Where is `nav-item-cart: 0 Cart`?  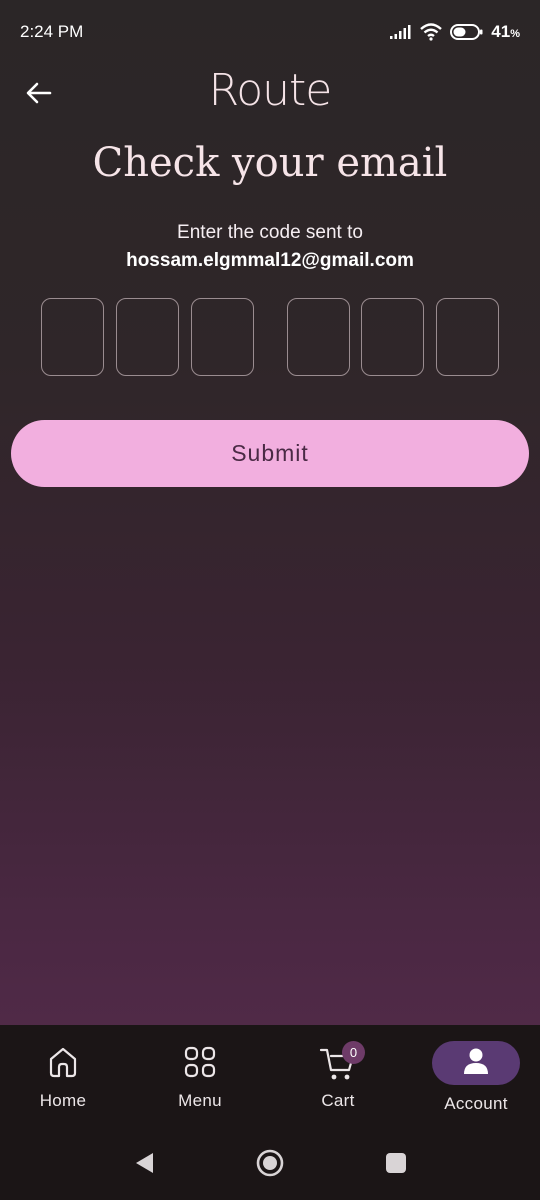 nav-item-cart: 0 Cart is located at coordinates (338, 1077).